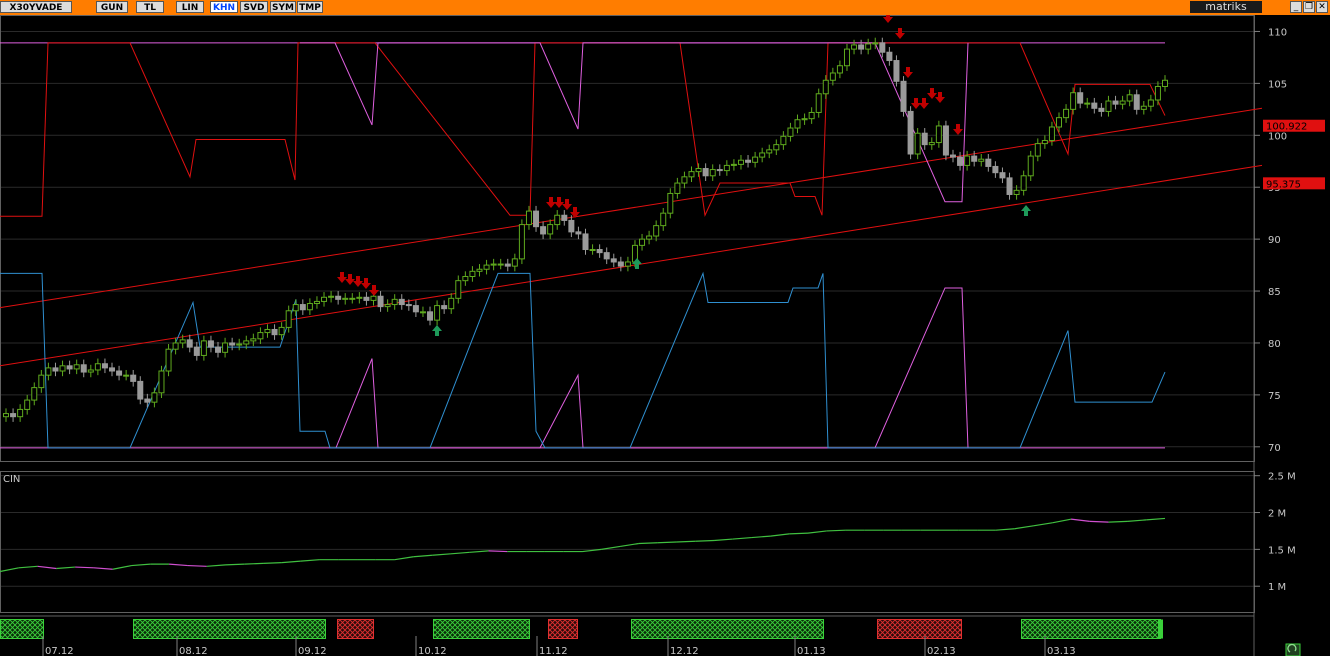 The image size is (1330, 656). Describe the element at coordinates (59, 651) in the screenshot. I see `date-tick-label: 07.12` at that location.